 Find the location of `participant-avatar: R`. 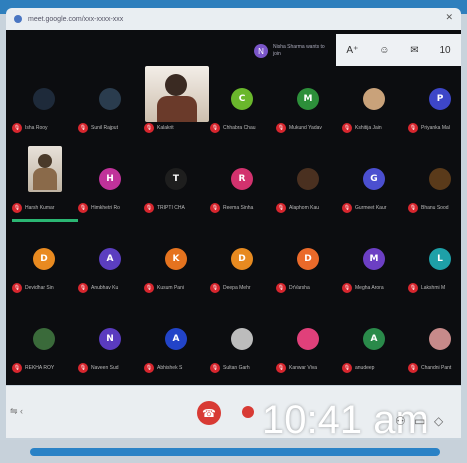

participant-avatar: R is located at coordinates (242, 179).